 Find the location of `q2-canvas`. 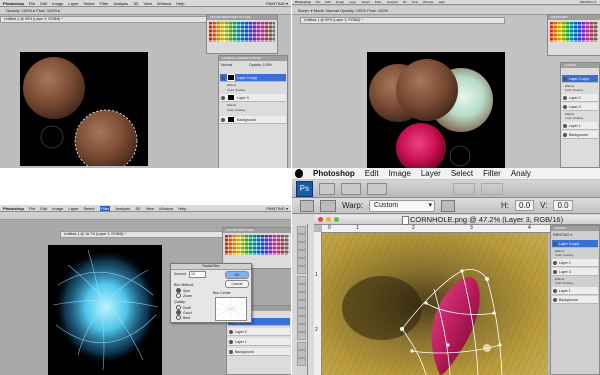

q2-canvas is located at coordinates (436, 110).